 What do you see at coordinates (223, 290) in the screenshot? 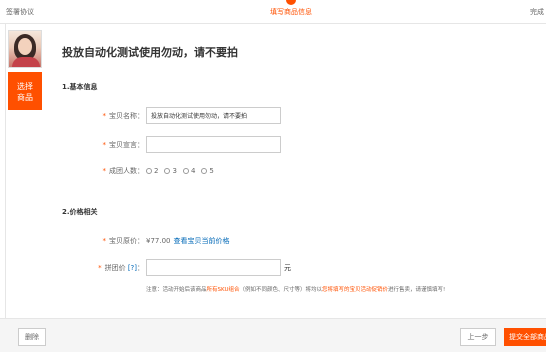
I see `note-highlight-sku: 所有SKU组合` at bounding box center [223, 290].